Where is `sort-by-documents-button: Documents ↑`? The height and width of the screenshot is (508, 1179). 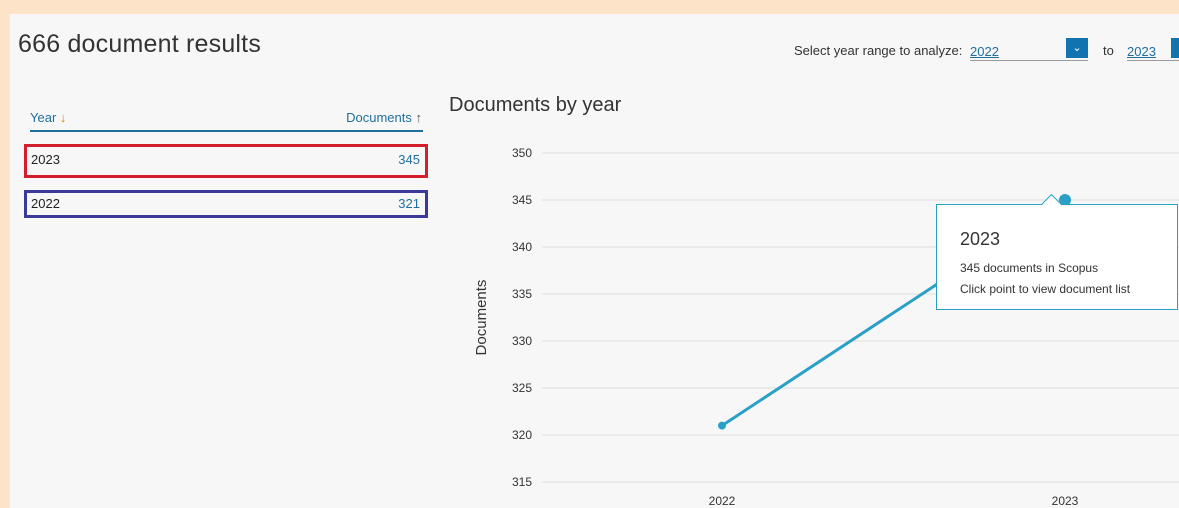 sort-by-documents-button: Documents ↑ is located at coordinates (384, 117).